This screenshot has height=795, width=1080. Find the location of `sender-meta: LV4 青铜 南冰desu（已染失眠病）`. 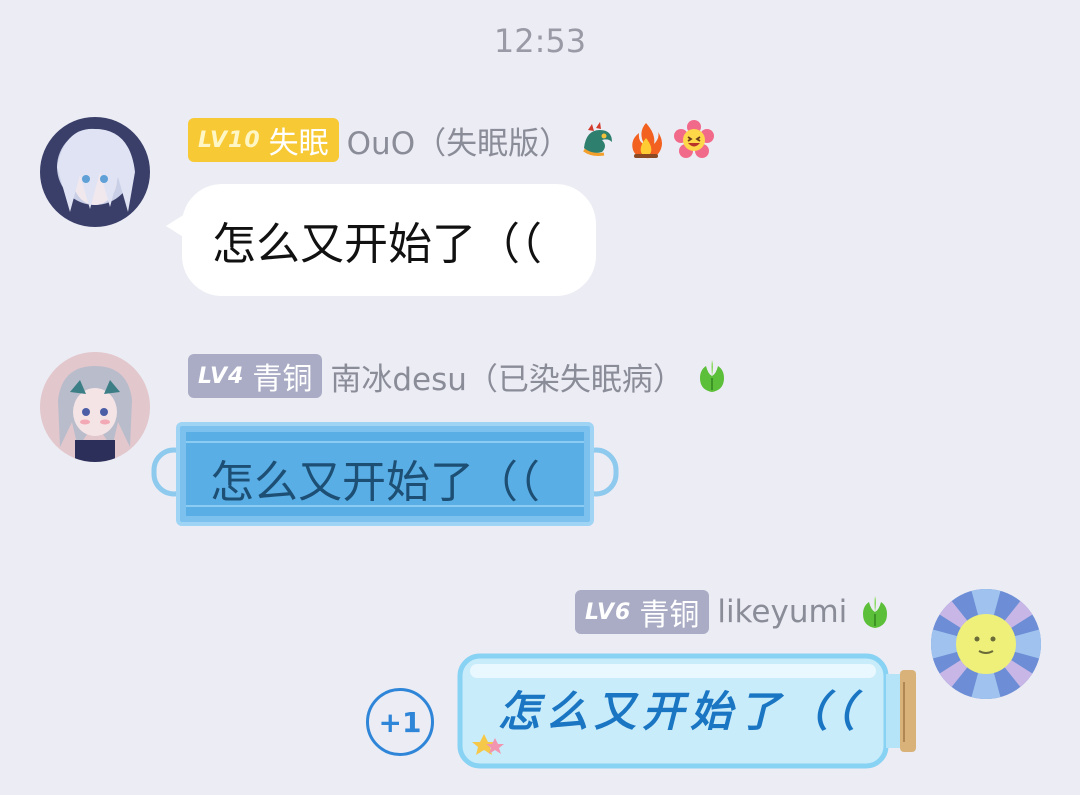

sender-meta: LV4 青铜 南冰desu（已染失眠病） is located at coordinates (460, 376).